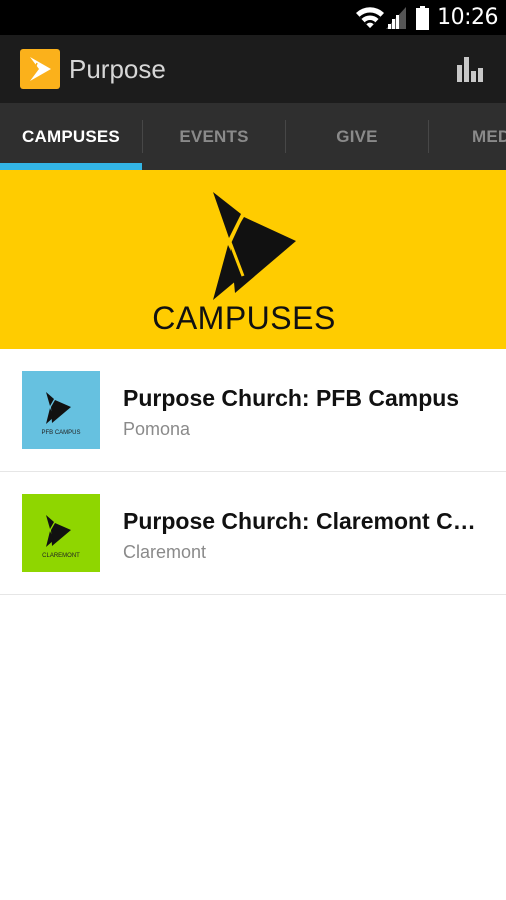 This screenshot has height=900, width=506. I want to click on campus-title: Purpose Church: Claremont Campus, so click(303, 521).